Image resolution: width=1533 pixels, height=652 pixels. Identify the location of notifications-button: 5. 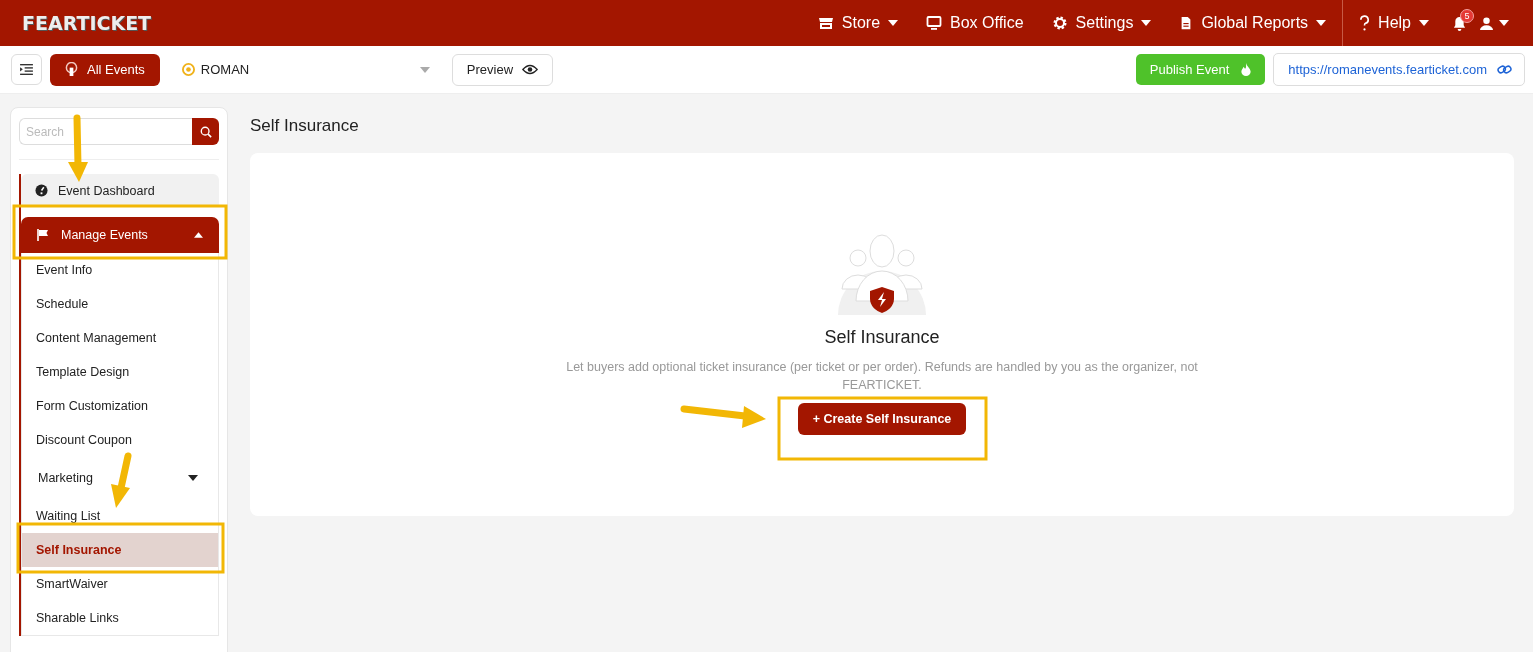
(1459, 23).